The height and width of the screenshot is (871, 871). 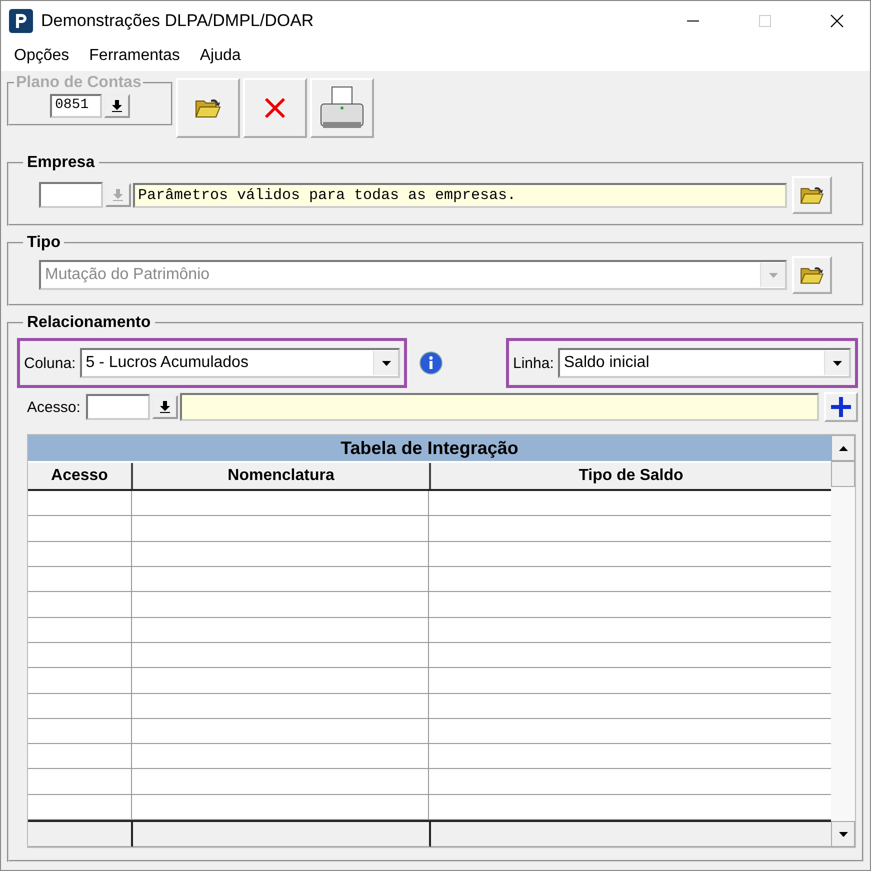 What do you see at coordinates (50, 363) in the screenshot?
I see `field-label: Coluna:` at bounding box center [50, 363].